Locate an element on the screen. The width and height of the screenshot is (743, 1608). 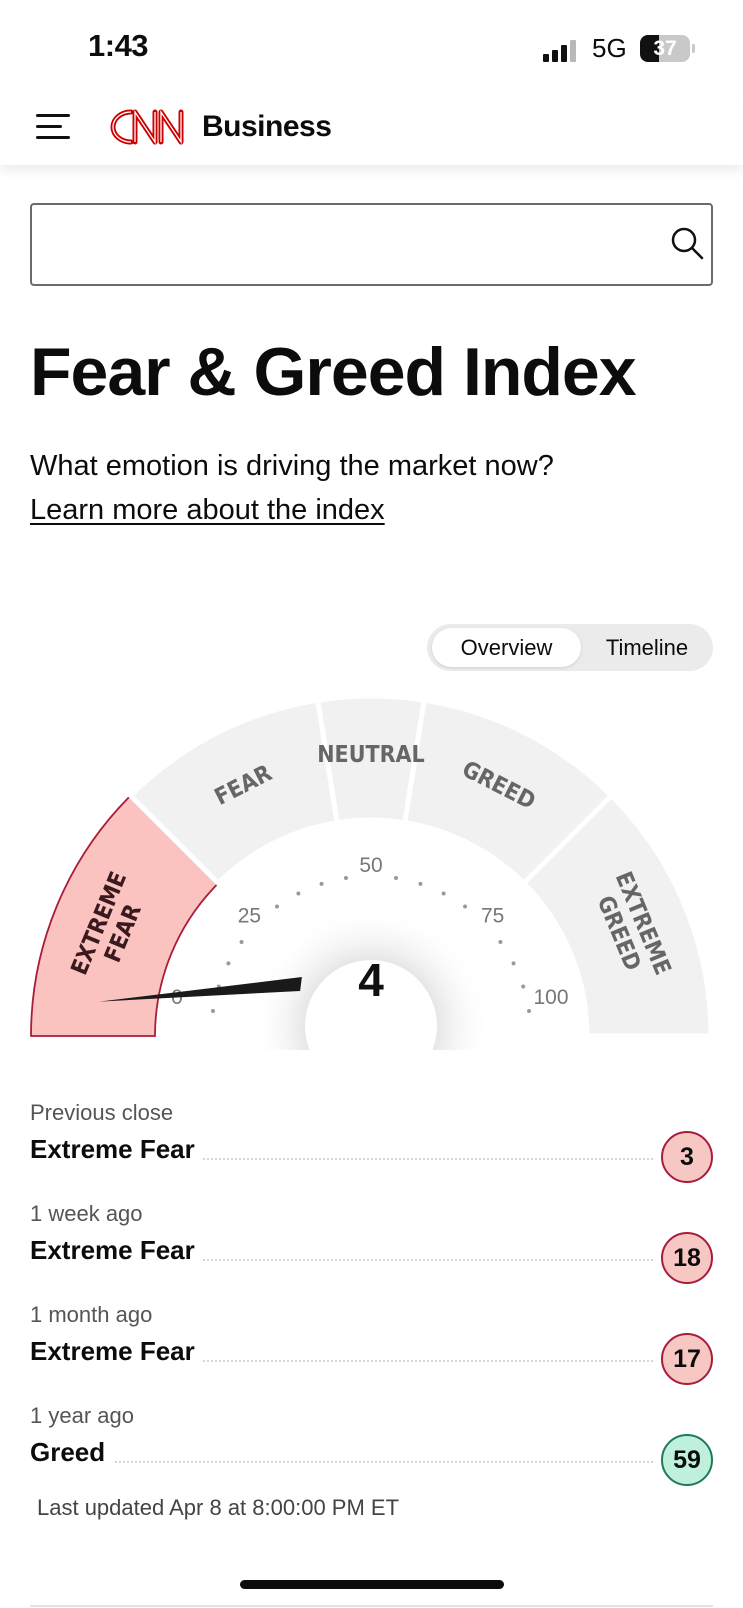
learn-more-link: Learn more about the index is located at coordinates (207, 510).